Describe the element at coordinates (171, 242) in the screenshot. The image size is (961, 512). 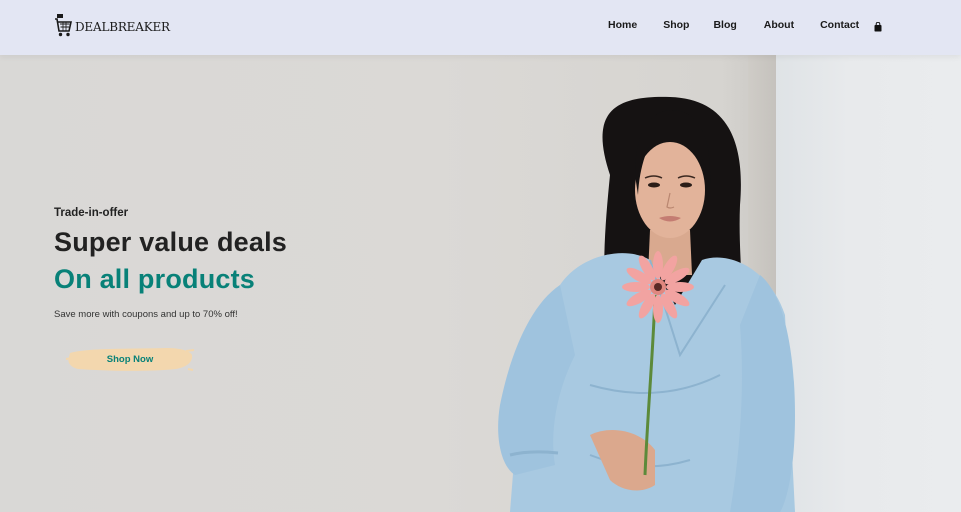
I see `hero-headline: Super value deals` at that location.